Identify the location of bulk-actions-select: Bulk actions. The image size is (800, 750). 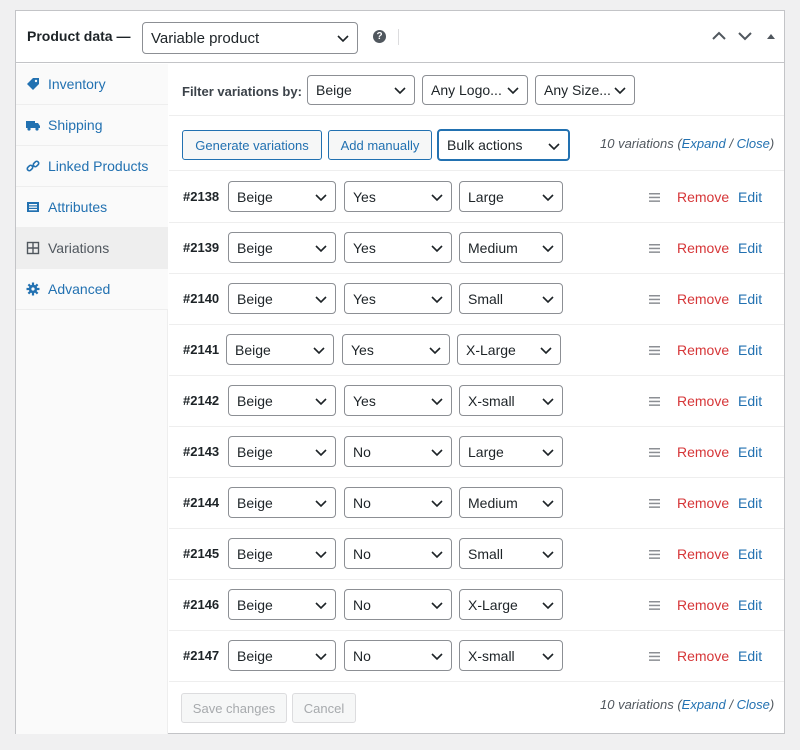
(503, 145).